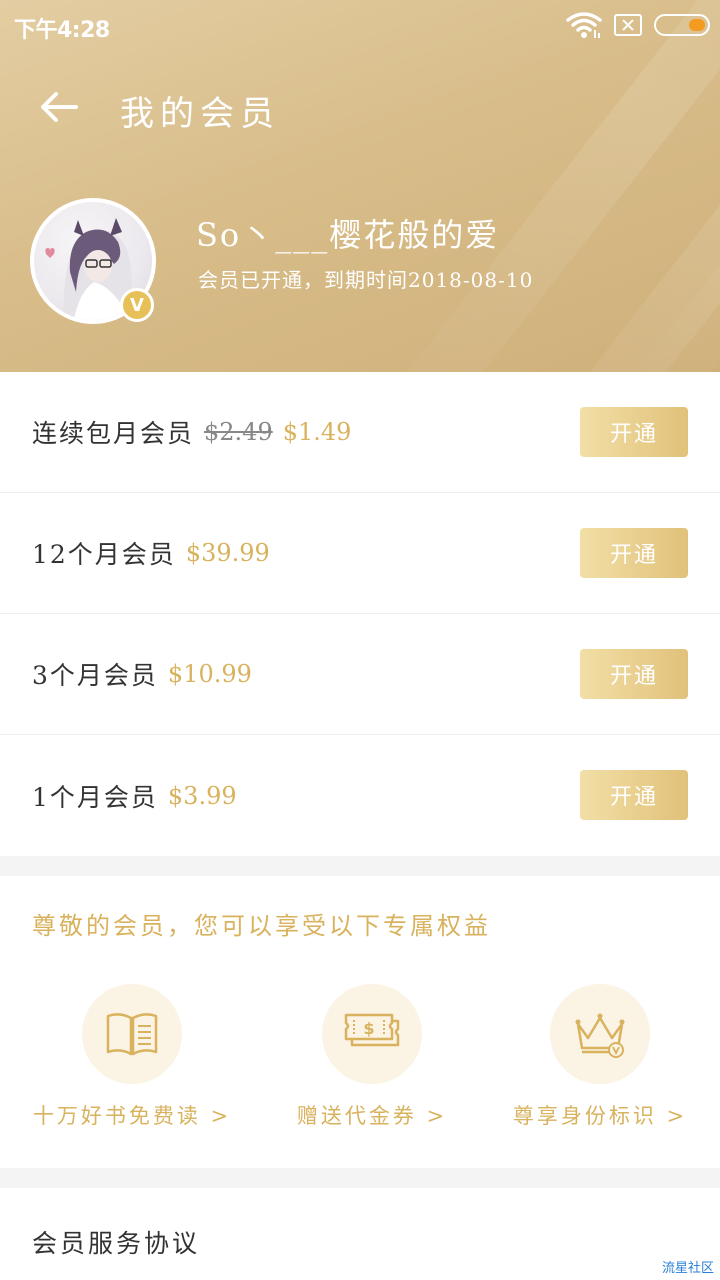 This screenshot has width=720, height=1280. Describe the element at coordinates (227, 553) in the screenshot. I see `plan-price: $39.99` at that location.